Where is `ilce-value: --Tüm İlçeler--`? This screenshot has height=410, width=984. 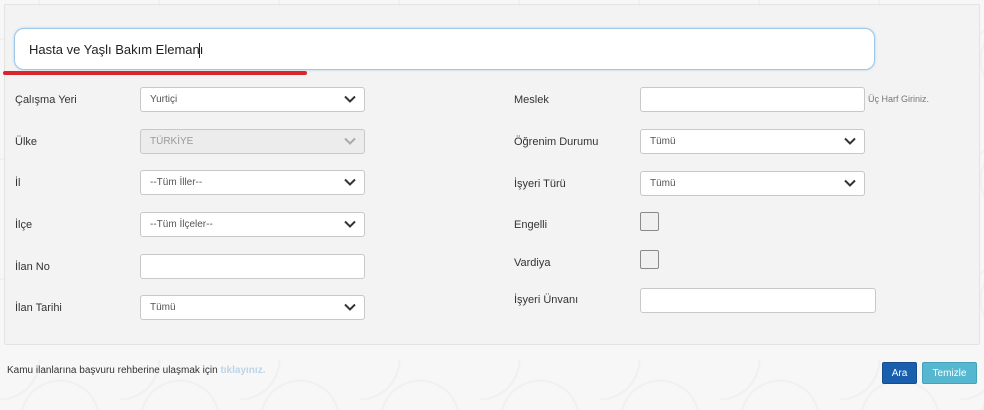
ilce-value: --Tüm İlçeler-- is located at coordinates (181, 224).